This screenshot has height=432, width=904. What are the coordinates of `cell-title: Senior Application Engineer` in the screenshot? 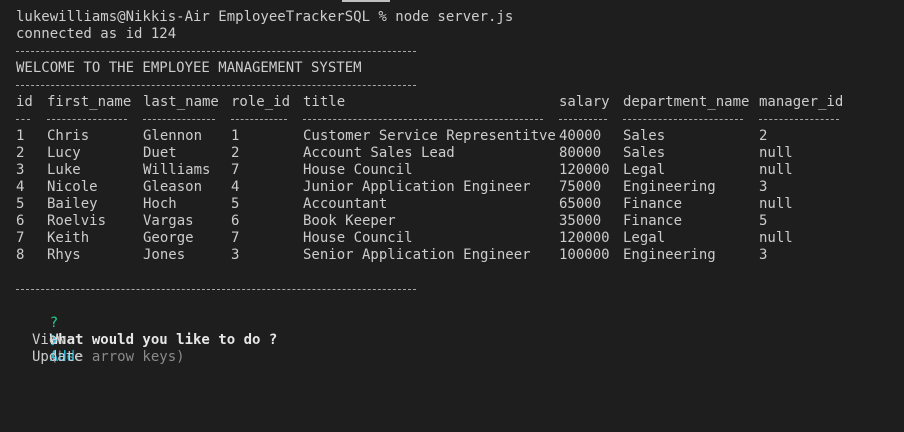 It's located at (417, 255).